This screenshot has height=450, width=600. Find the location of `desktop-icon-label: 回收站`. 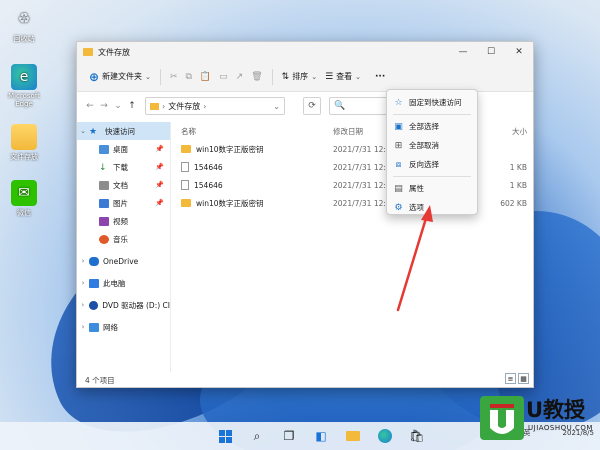

desktop-icon-label: 回收站 is located at coordinates (24, 39).